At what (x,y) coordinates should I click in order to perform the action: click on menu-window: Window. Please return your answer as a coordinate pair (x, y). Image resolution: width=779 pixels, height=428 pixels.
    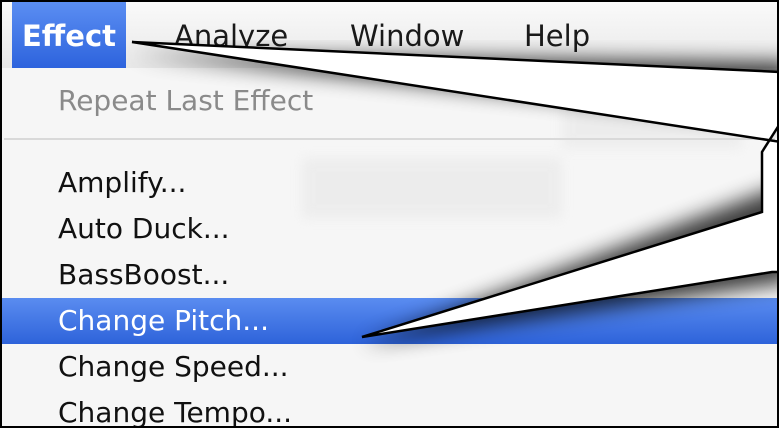
    Looking at the image, I should click on (407, 35).